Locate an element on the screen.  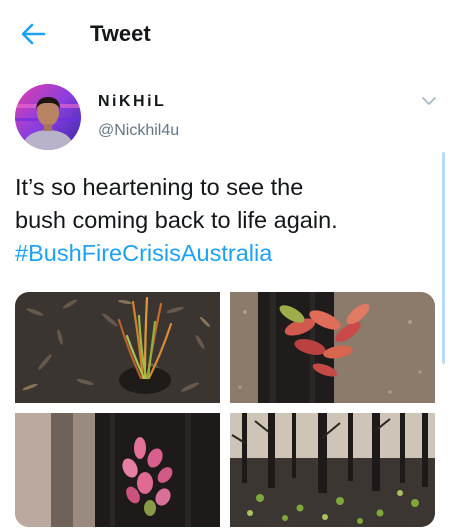
chevron-down-icon is located at coordinates (429, 101).